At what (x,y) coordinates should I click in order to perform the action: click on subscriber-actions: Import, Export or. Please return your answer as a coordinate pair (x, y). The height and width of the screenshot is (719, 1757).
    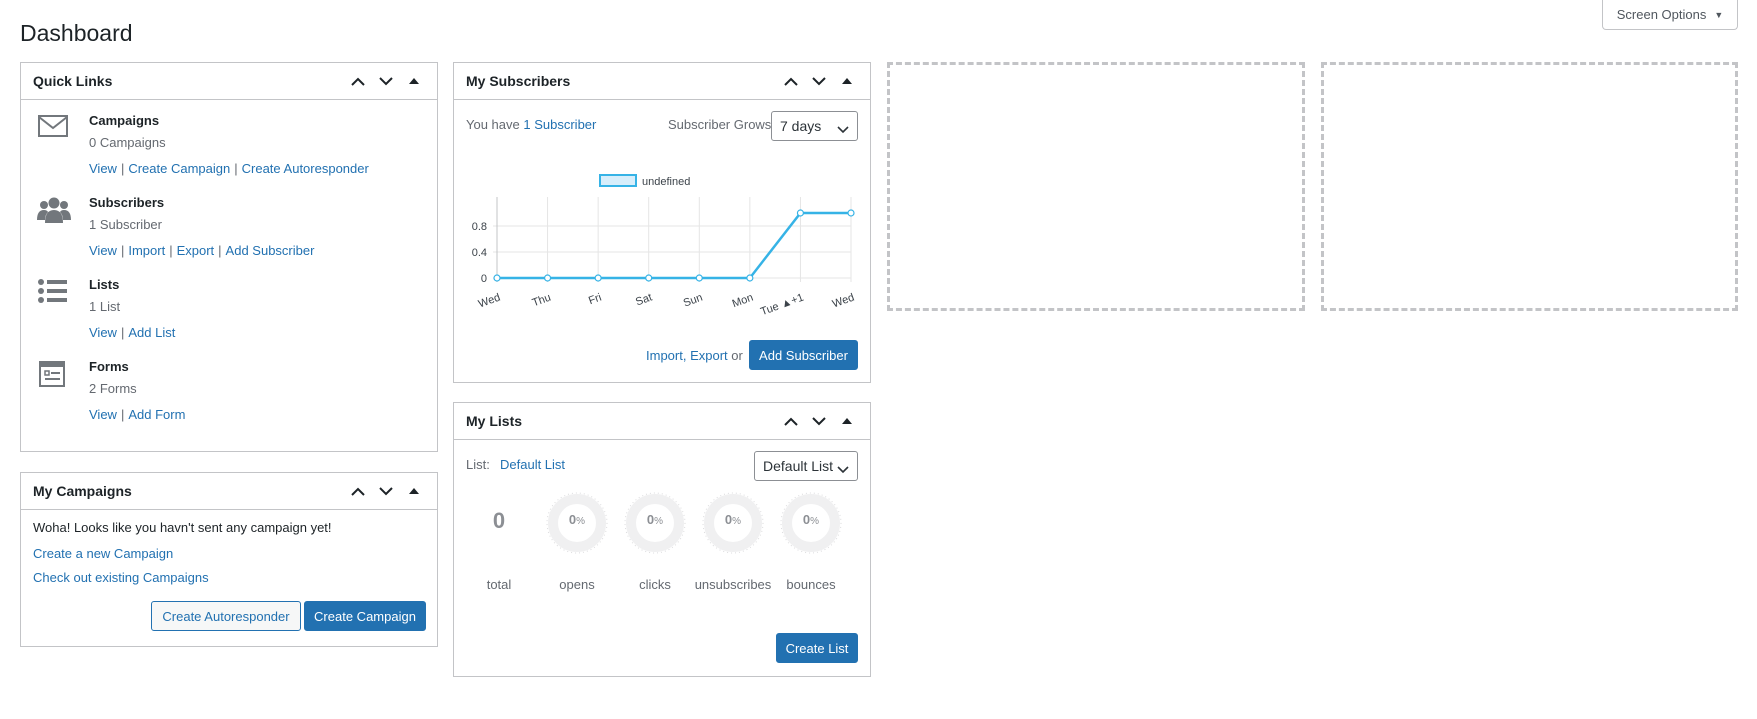
    Looking at the image, I should click on (694, 355).